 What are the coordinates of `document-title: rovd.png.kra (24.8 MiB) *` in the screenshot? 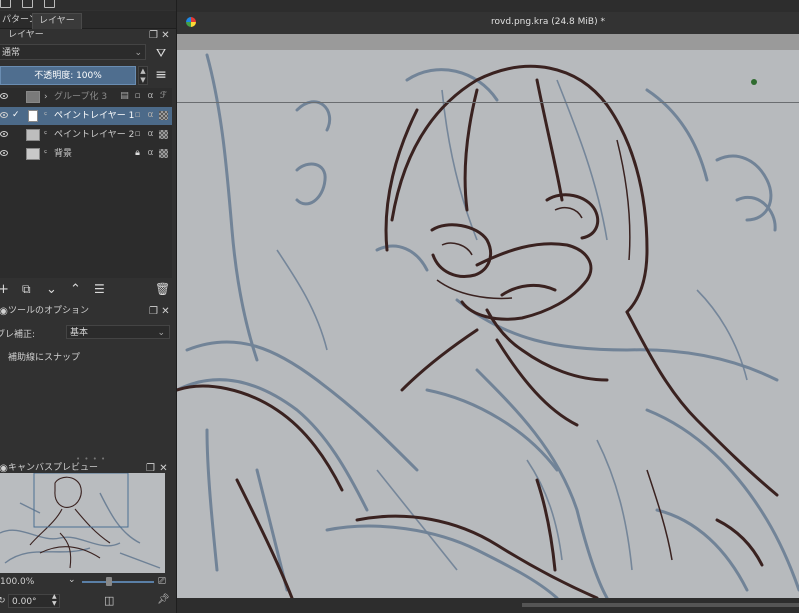 It's located at (548, 22).